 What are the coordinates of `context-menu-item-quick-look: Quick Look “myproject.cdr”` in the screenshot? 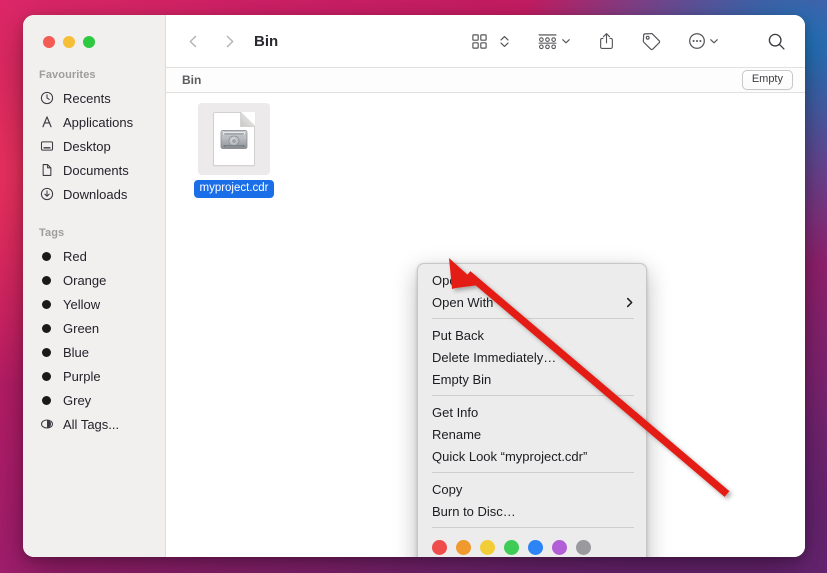 It's located at (532, 456).